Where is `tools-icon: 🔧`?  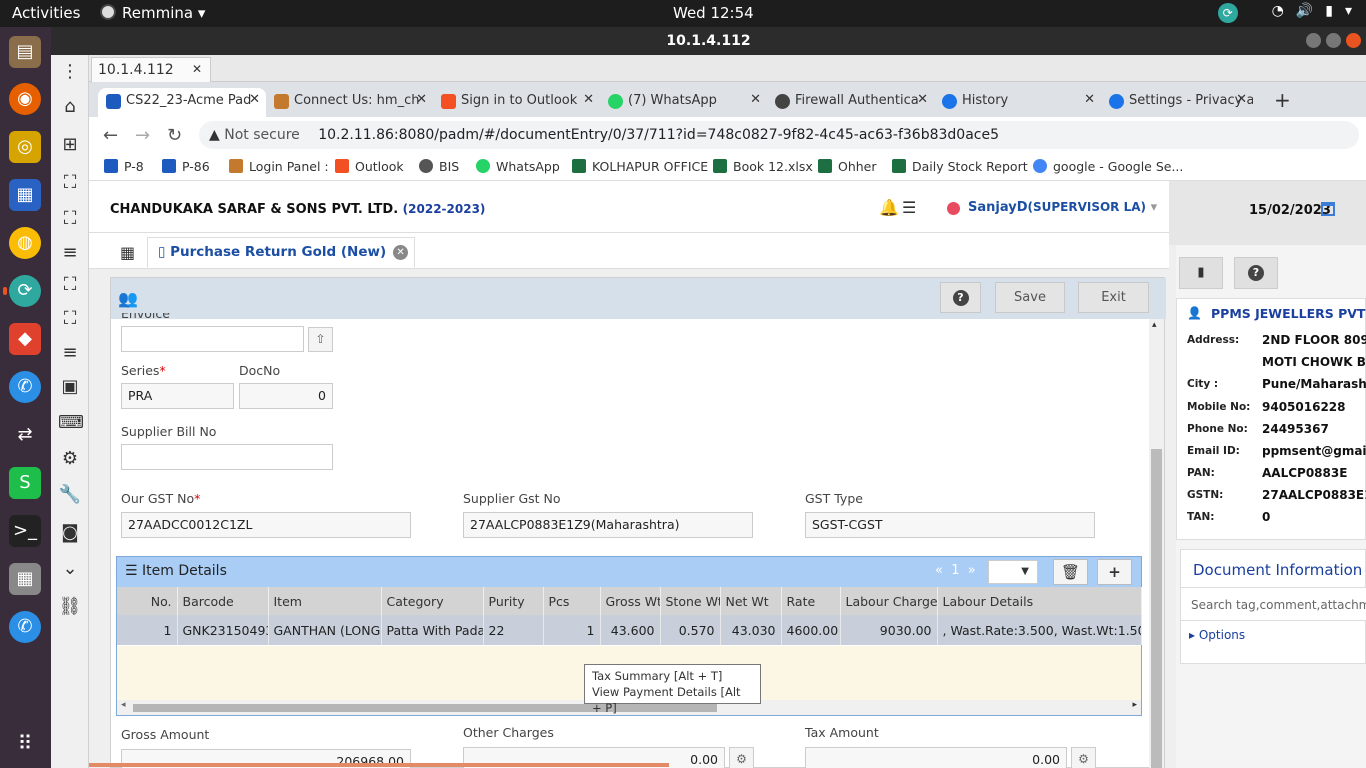 tools-icon: 🔧 is located at coordinates (70, 495).